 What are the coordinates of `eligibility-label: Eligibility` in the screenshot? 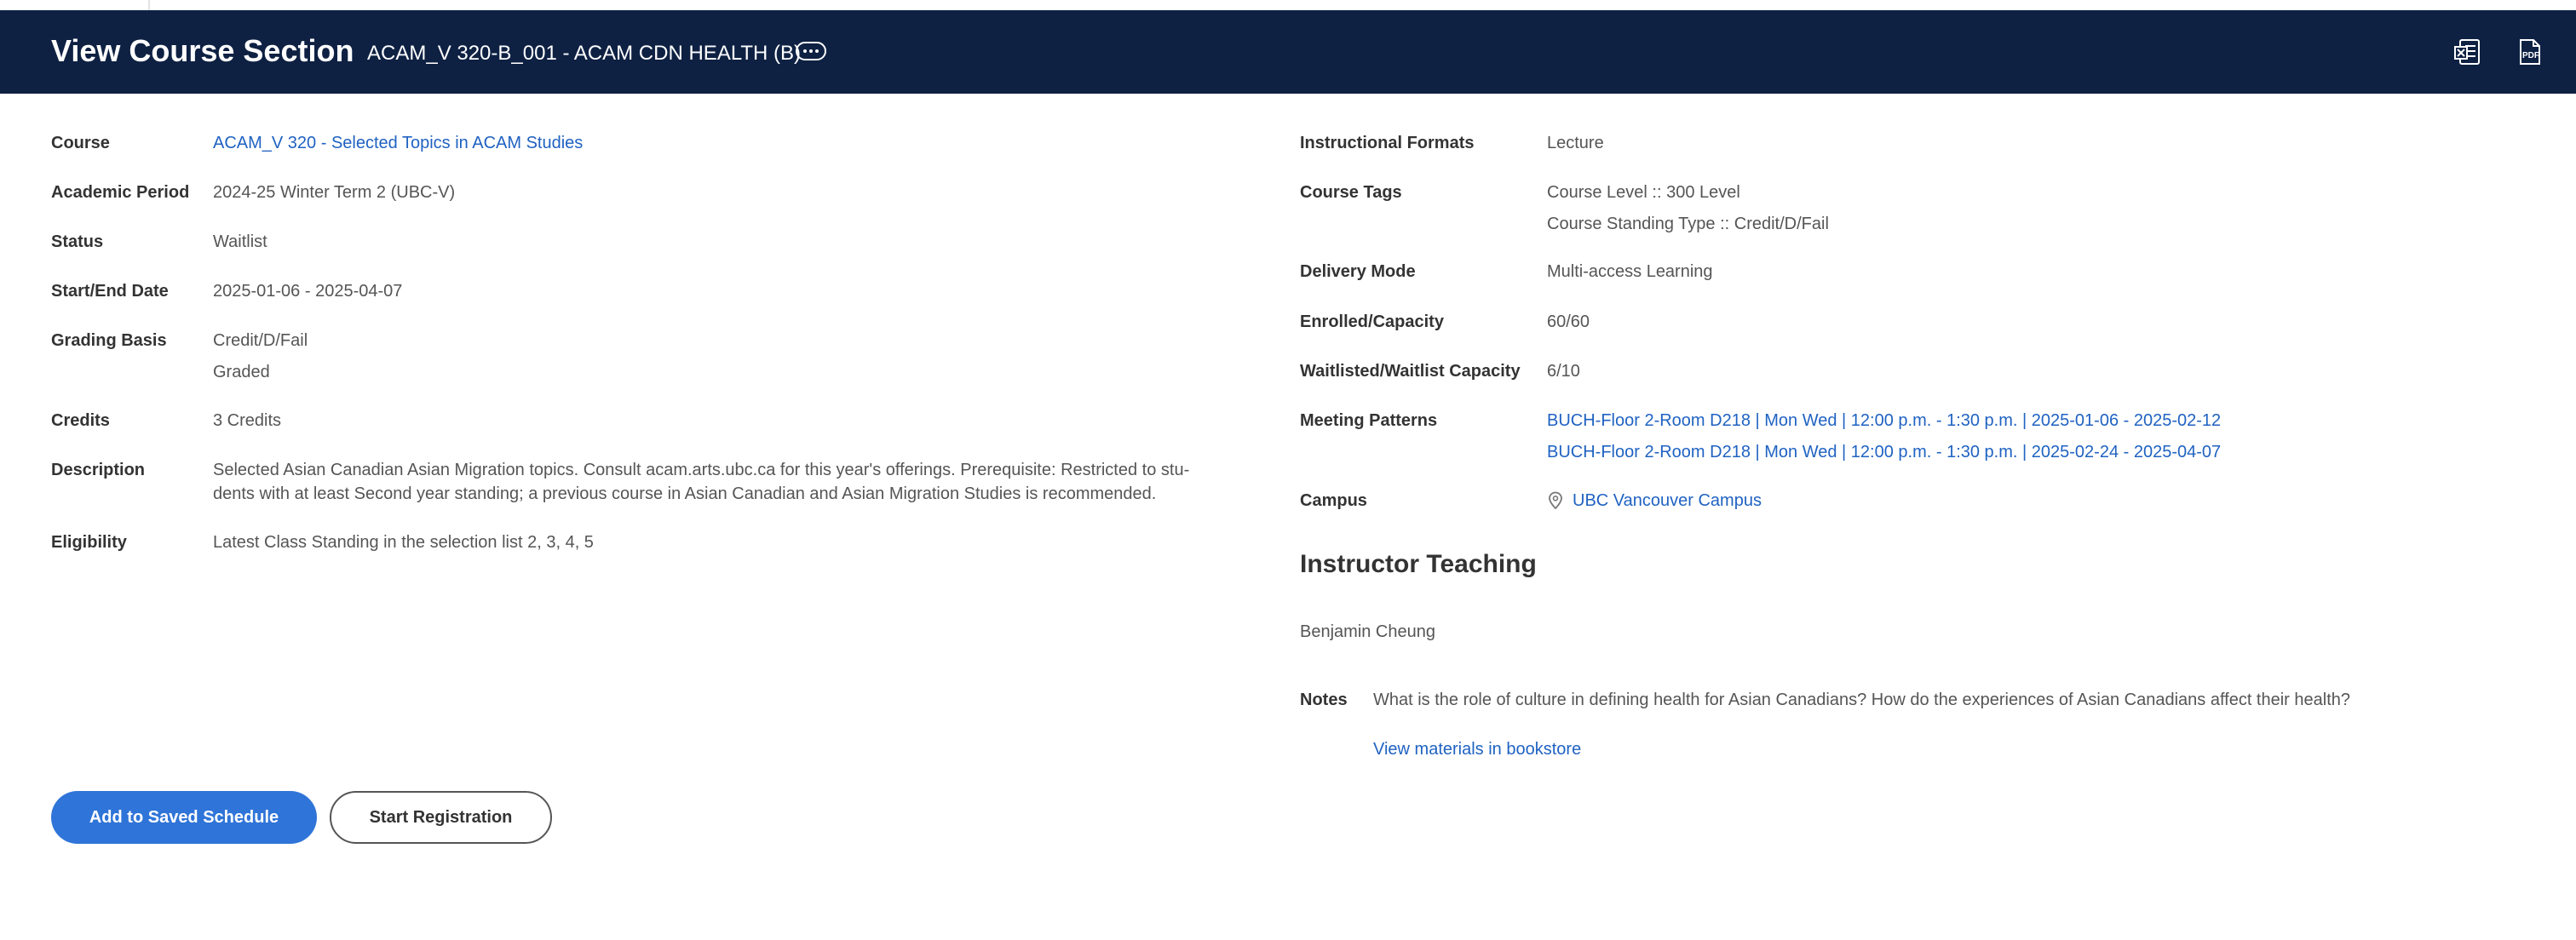 It's located at (89, 542).